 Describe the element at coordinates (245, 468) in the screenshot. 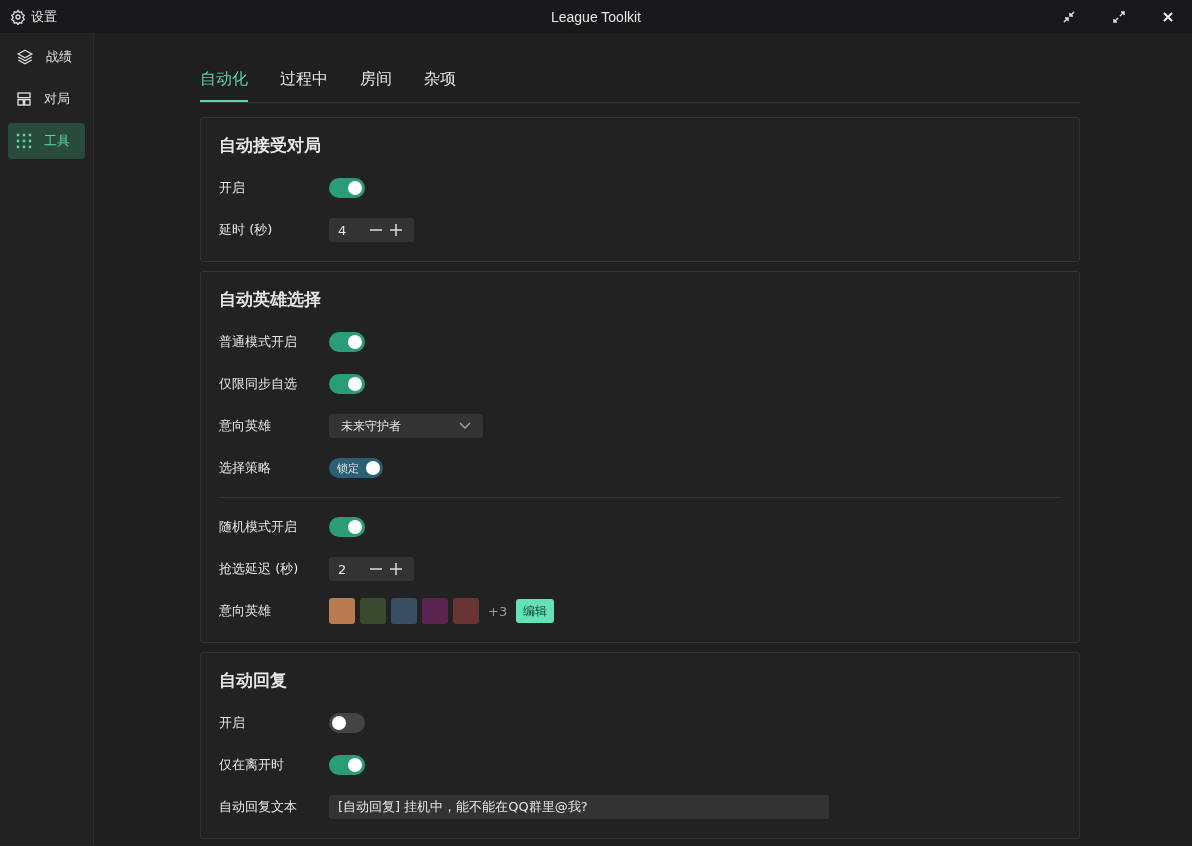

I see `setting-label: 选择策略` at that location.